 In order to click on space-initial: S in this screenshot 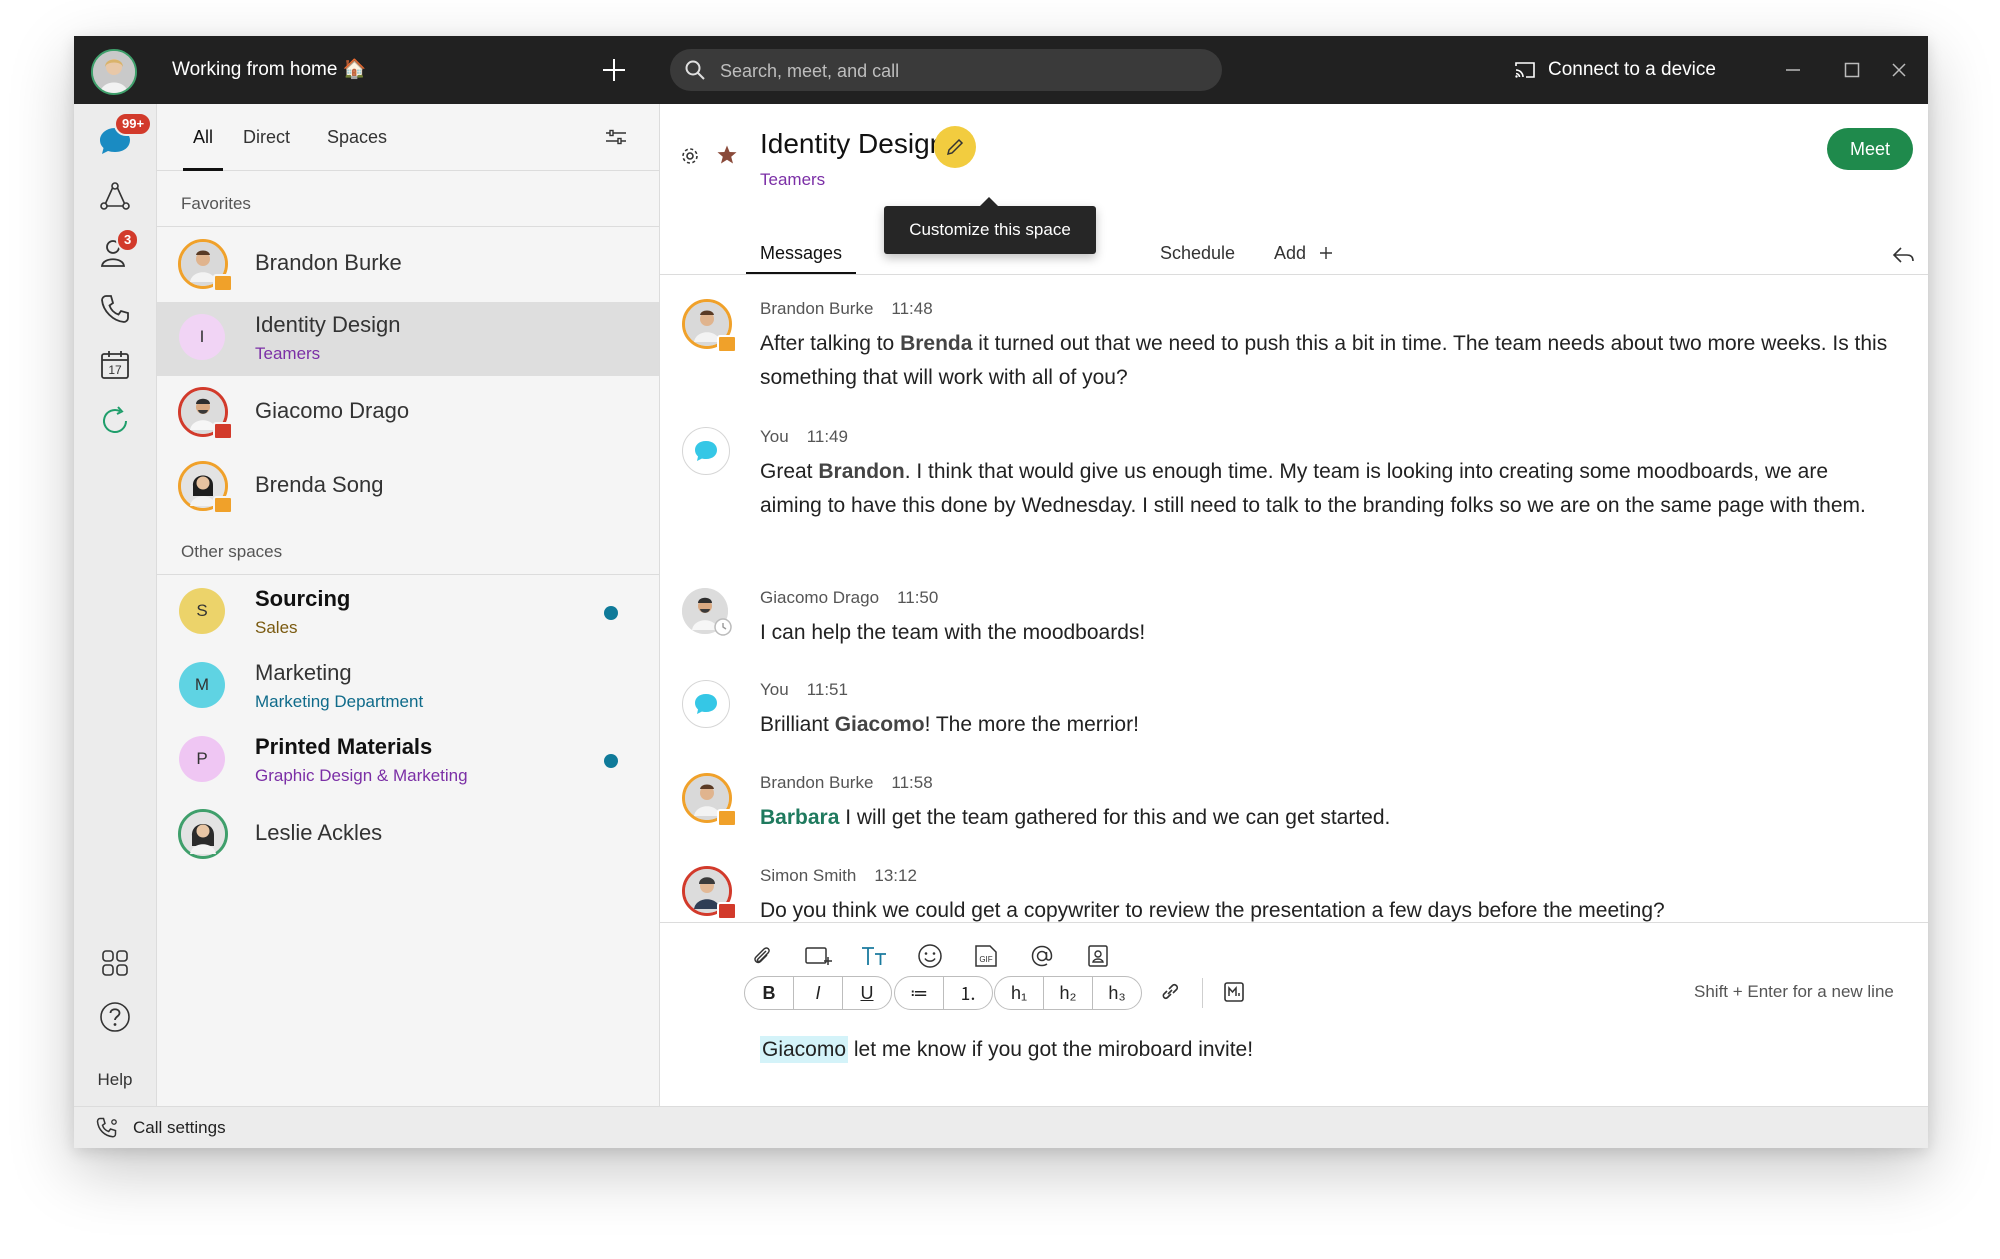, I will do `click(202, 611)`.